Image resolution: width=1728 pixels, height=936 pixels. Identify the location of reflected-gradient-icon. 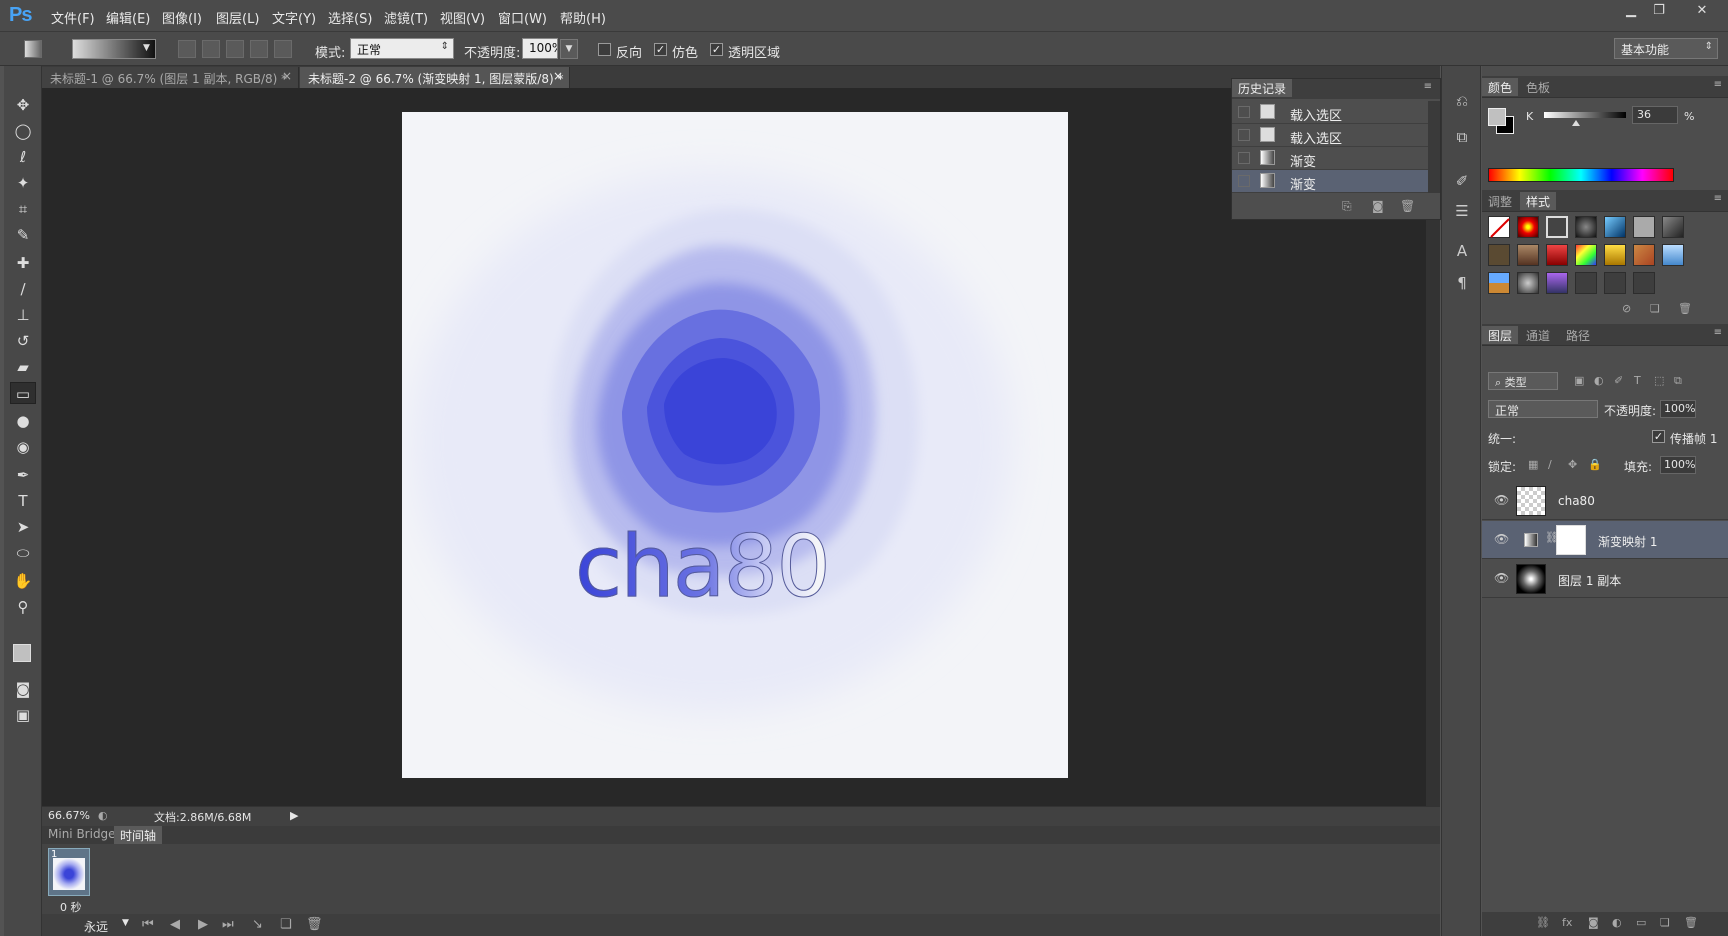
(259, 49).